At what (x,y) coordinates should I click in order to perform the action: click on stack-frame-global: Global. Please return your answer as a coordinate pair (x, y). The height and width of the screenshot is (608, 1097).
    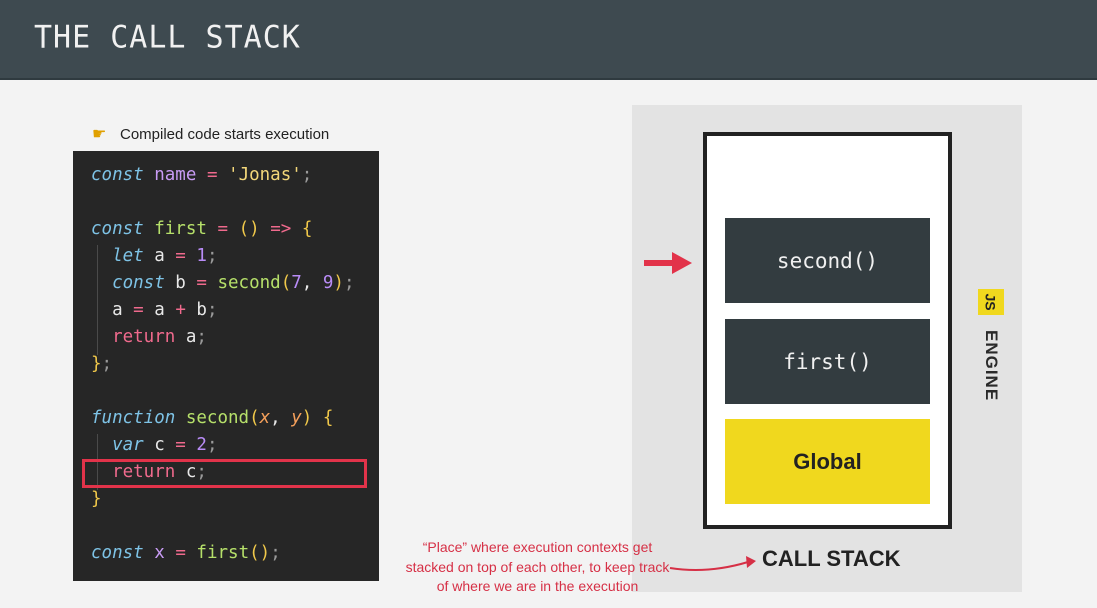
    Looking at the image, I should click on (827, 461).